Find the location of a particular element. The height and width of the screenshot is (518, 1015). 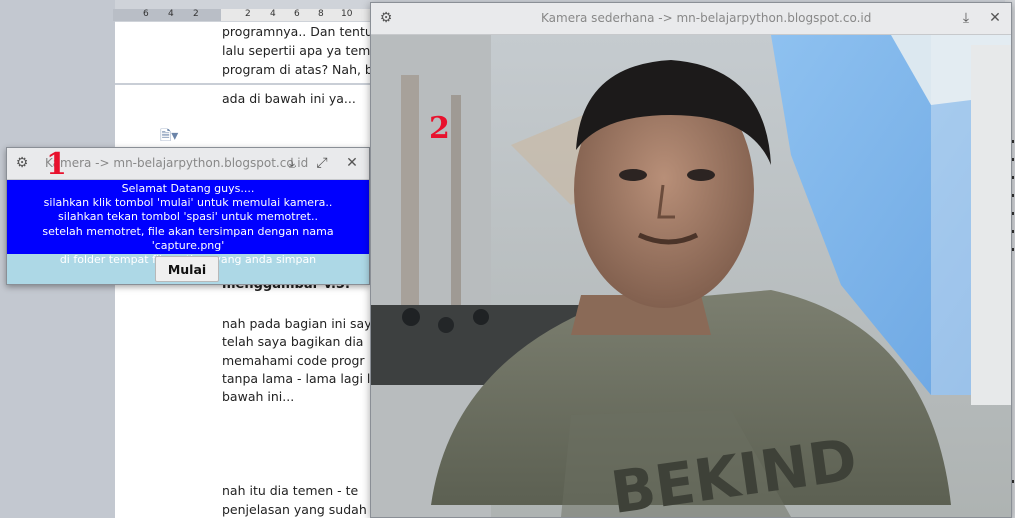

doc-text-line: telah saya bagikan dia is located at coordinates (293, 341).